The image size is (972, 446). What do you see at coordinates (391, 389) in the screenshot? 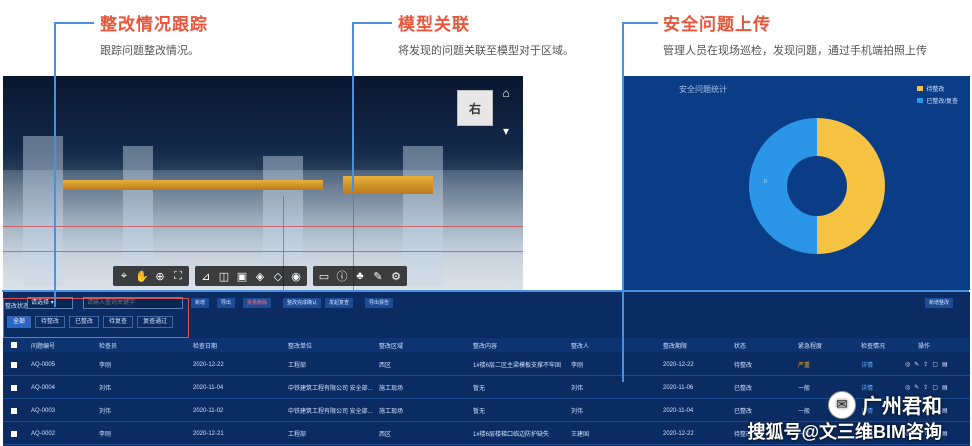
I see `table-cell: 施工现场` at bounding box center [391, 389].